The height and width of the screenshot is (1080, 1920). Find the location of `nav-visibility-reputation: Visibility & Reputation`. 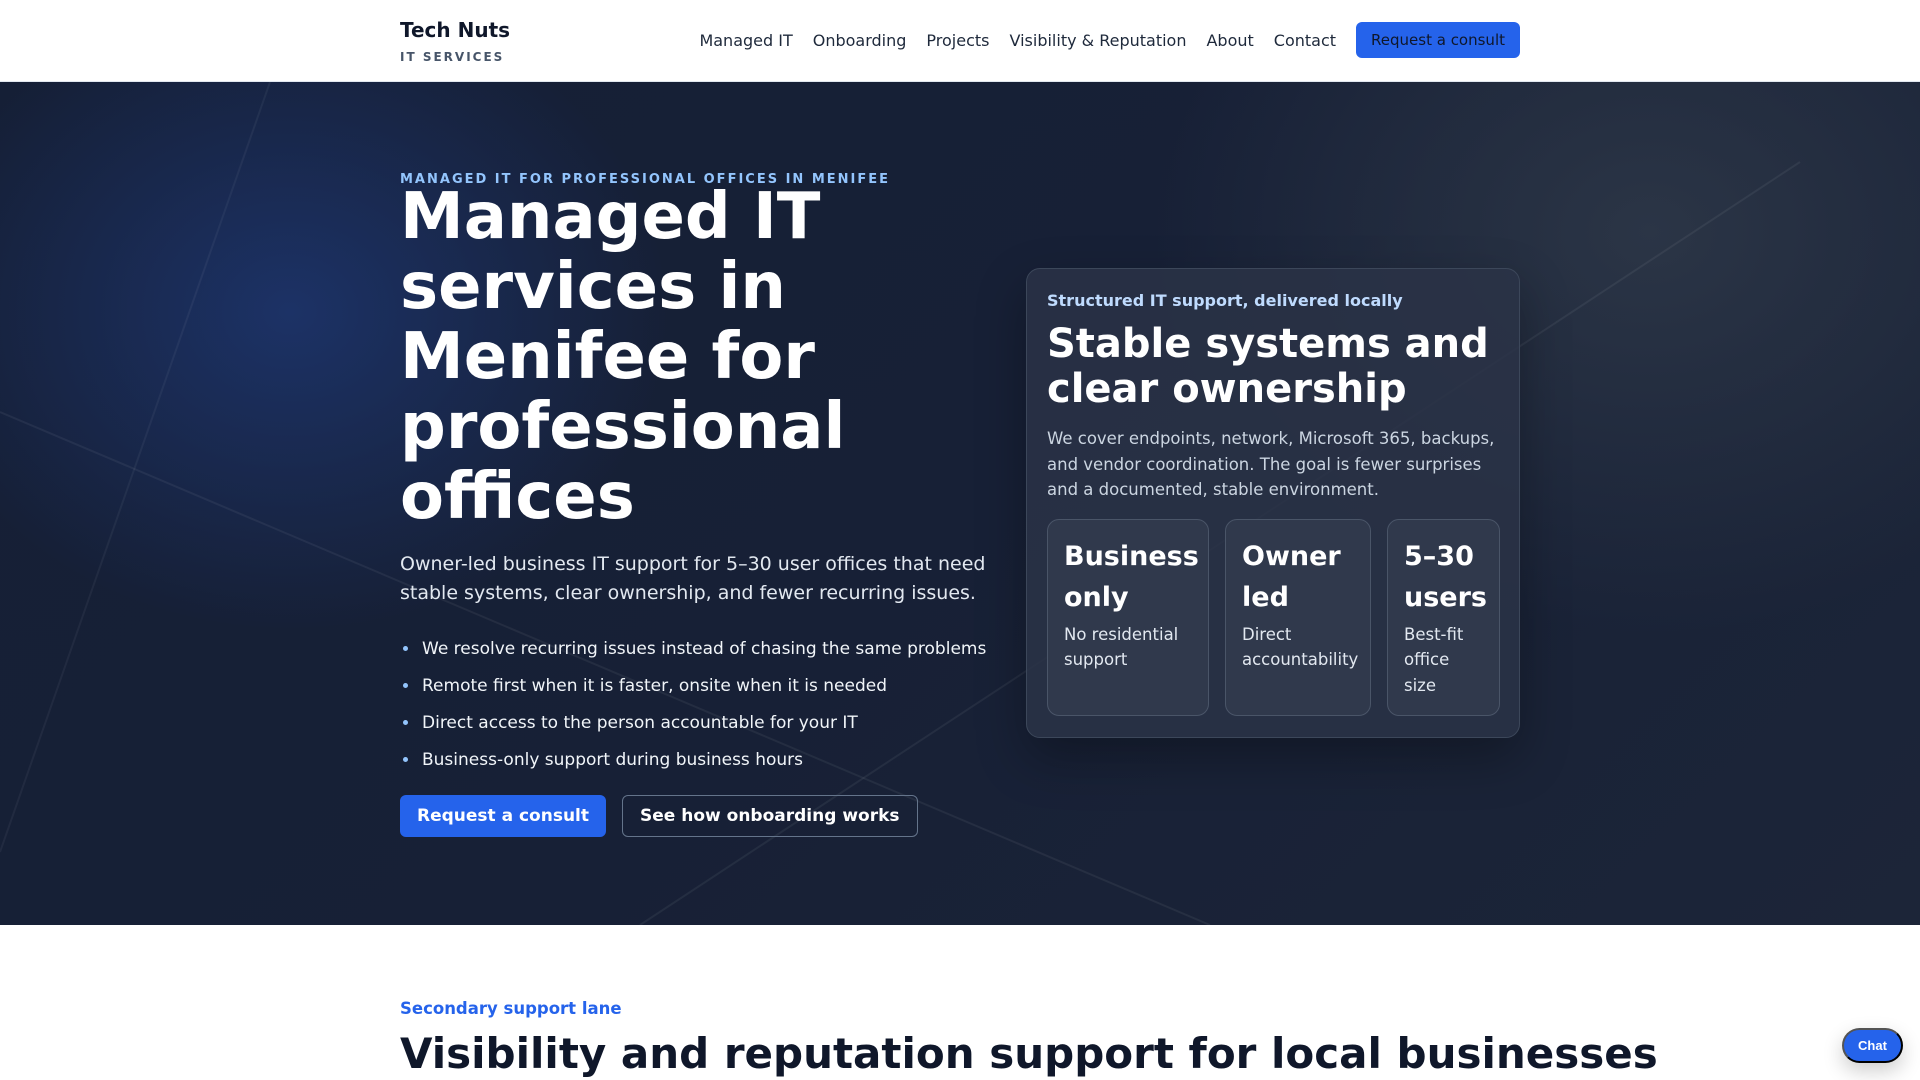

nav-visibility-reputation: Visibility & Reputation is located at coordinates (1098, 40).